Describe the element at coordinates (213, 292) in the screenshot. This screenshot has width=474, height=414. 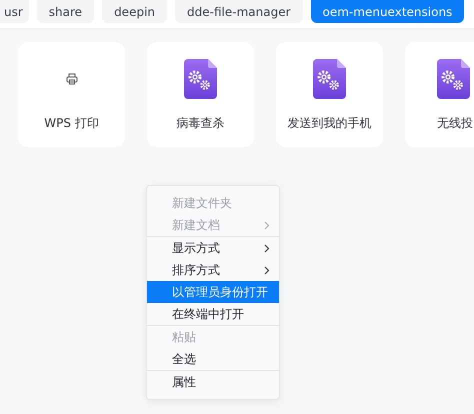
I see `menu-item: 以管理员身份打开` at that location.